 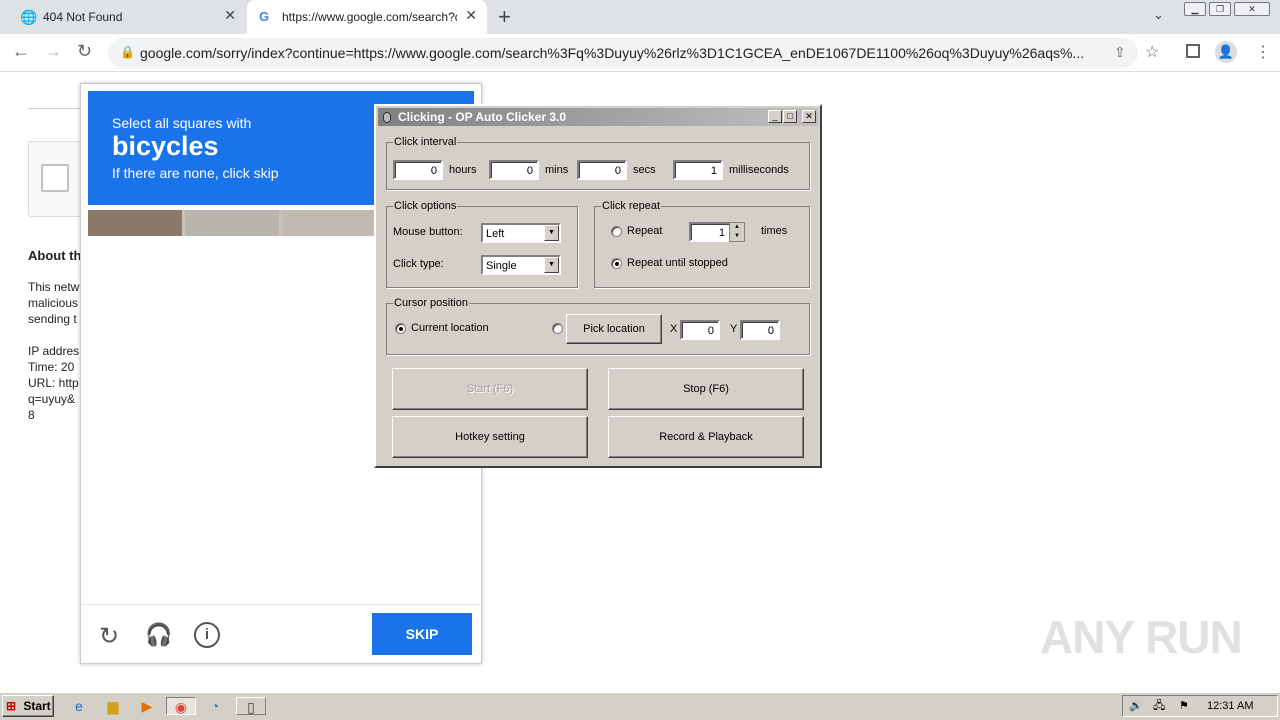 I want to click on group-label: Click options, so click(x=425, y=206).